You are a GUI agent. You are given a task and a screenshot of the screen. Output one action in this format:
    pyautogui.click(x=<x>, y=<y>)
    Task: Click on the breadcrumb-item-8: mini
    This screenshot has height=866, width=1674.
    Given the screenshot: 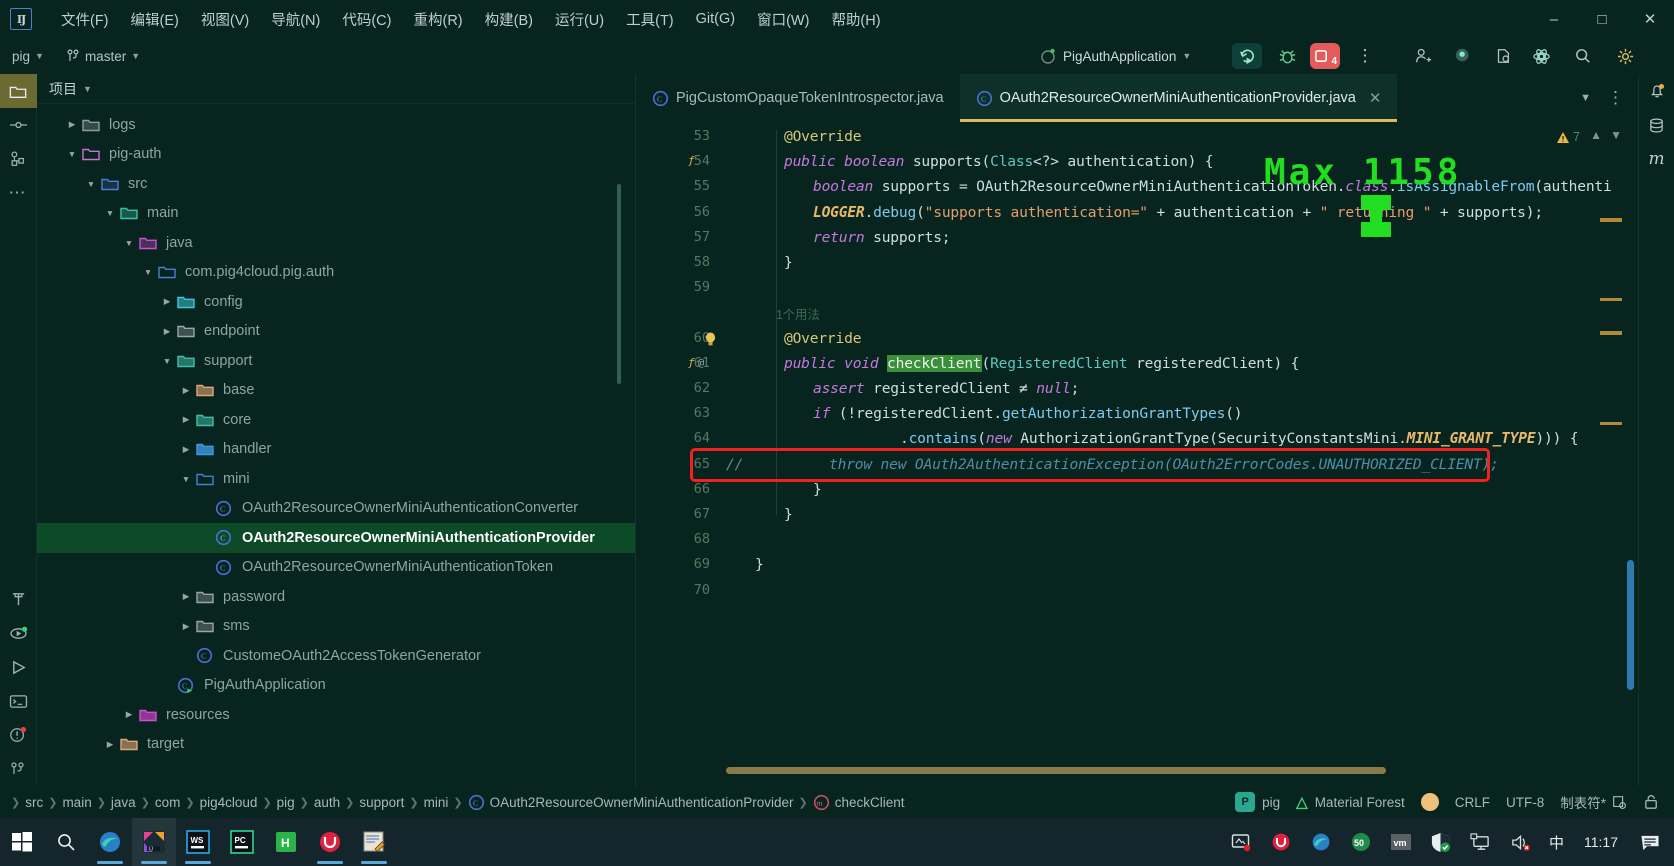 What is the action you would take?
    pyautogui.click(x=436, y=802)
    